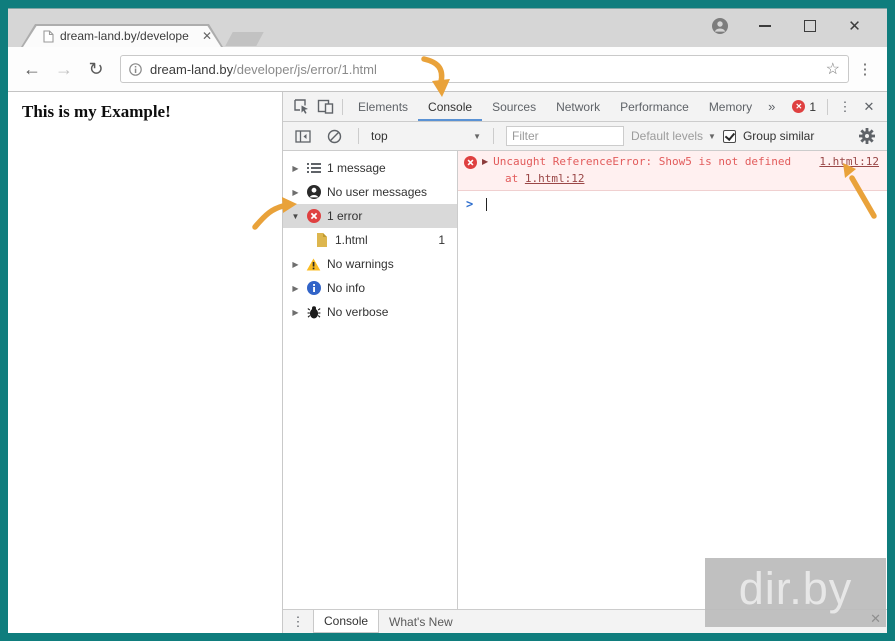 This screenshot has width=895, height=641. Describe the element at coordinates (667, 136) in the screenshot. I see `log-levels-label: Default levels` at that location.